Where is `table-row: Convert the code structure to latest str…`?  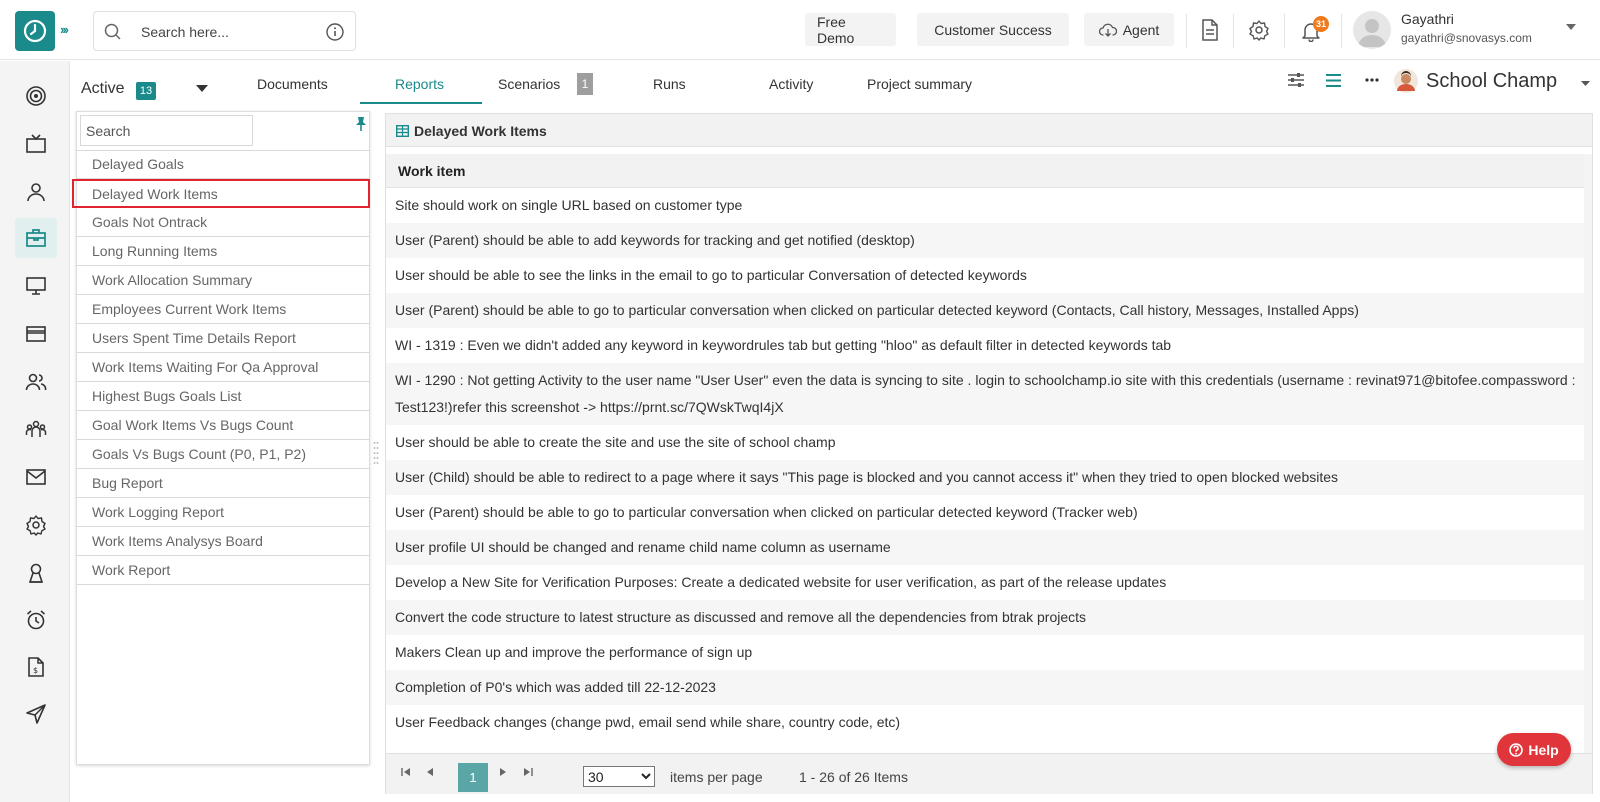
table-row: Convert the code structure to latest str… is located at coordinates (989, 617).